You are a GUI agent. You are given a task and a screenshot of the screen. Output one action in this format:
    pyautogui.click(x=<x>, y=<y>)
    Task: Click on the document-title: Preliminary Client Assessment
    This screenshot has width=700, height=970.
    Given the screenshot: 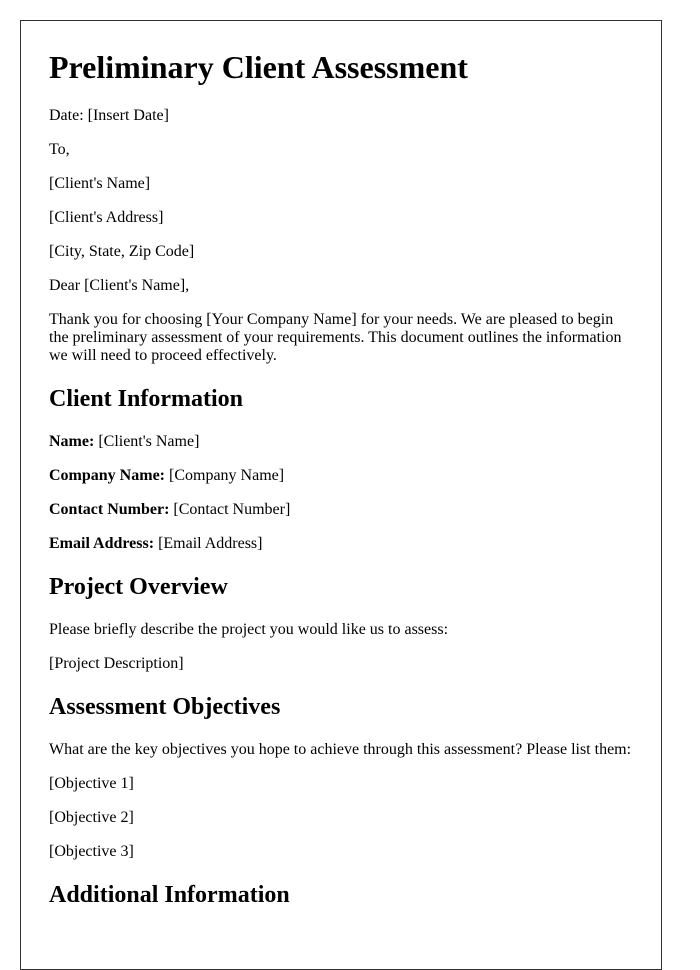 What is the action you would take?
    pyautogui.click(x=258, y=67)
    